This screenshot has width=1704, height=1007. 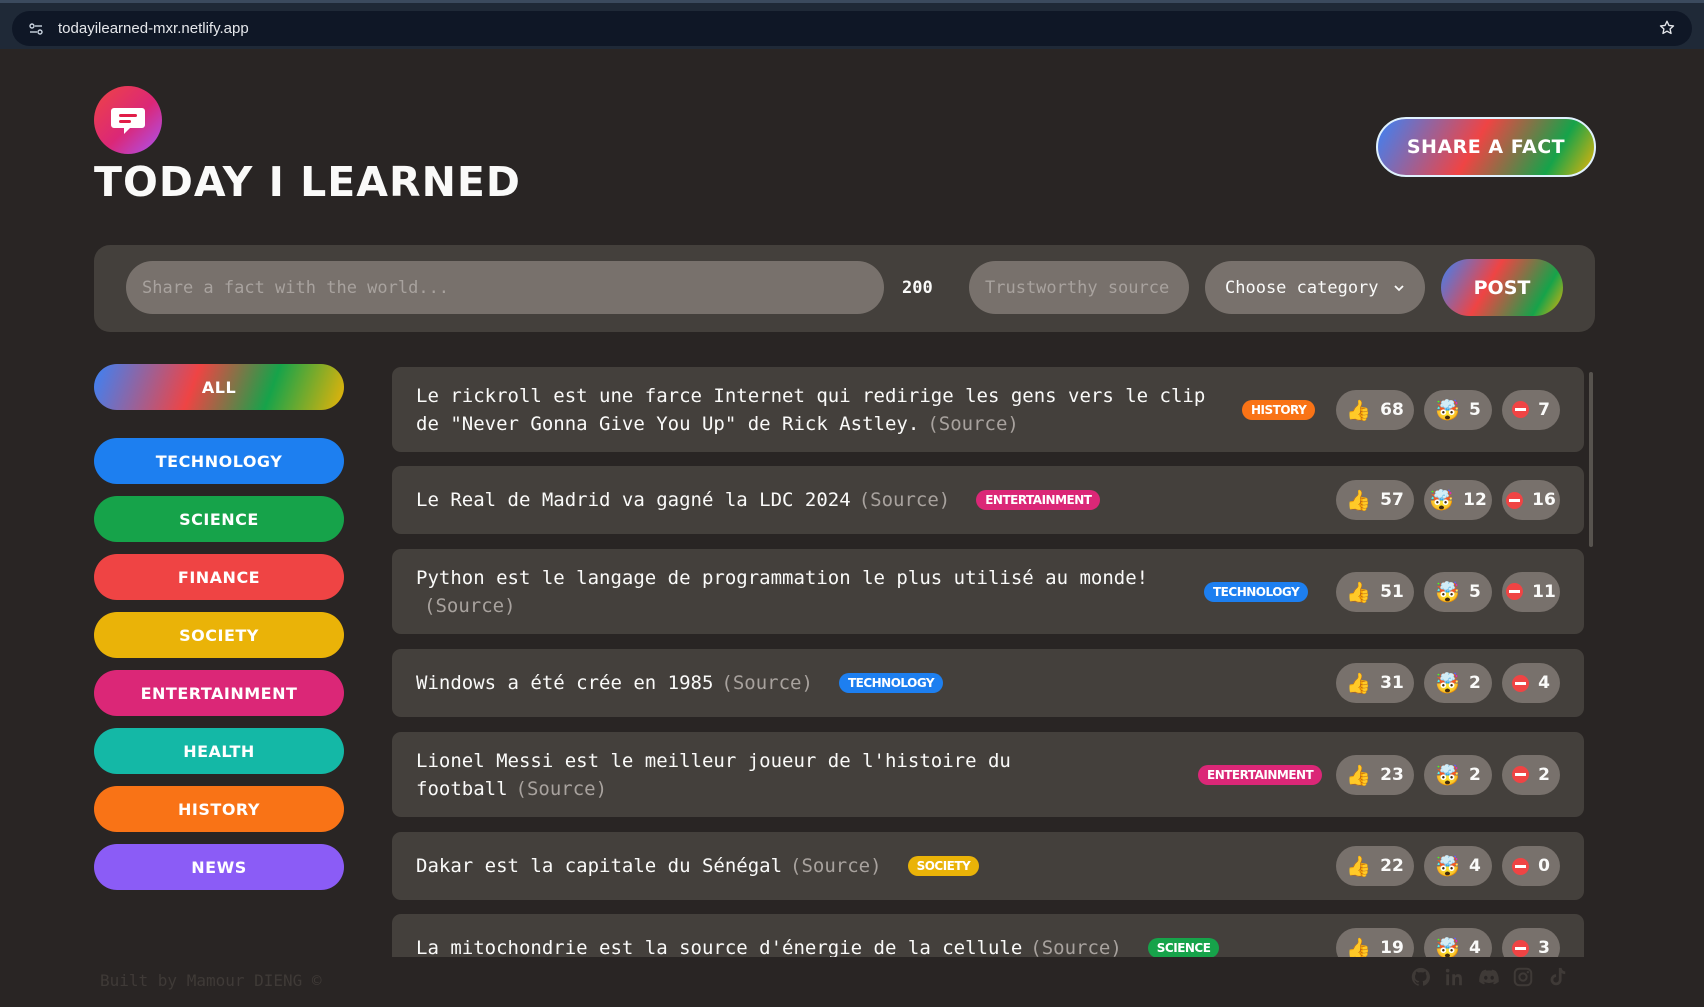 I want to click on false-button: 0, so click(x=1531, y=866).